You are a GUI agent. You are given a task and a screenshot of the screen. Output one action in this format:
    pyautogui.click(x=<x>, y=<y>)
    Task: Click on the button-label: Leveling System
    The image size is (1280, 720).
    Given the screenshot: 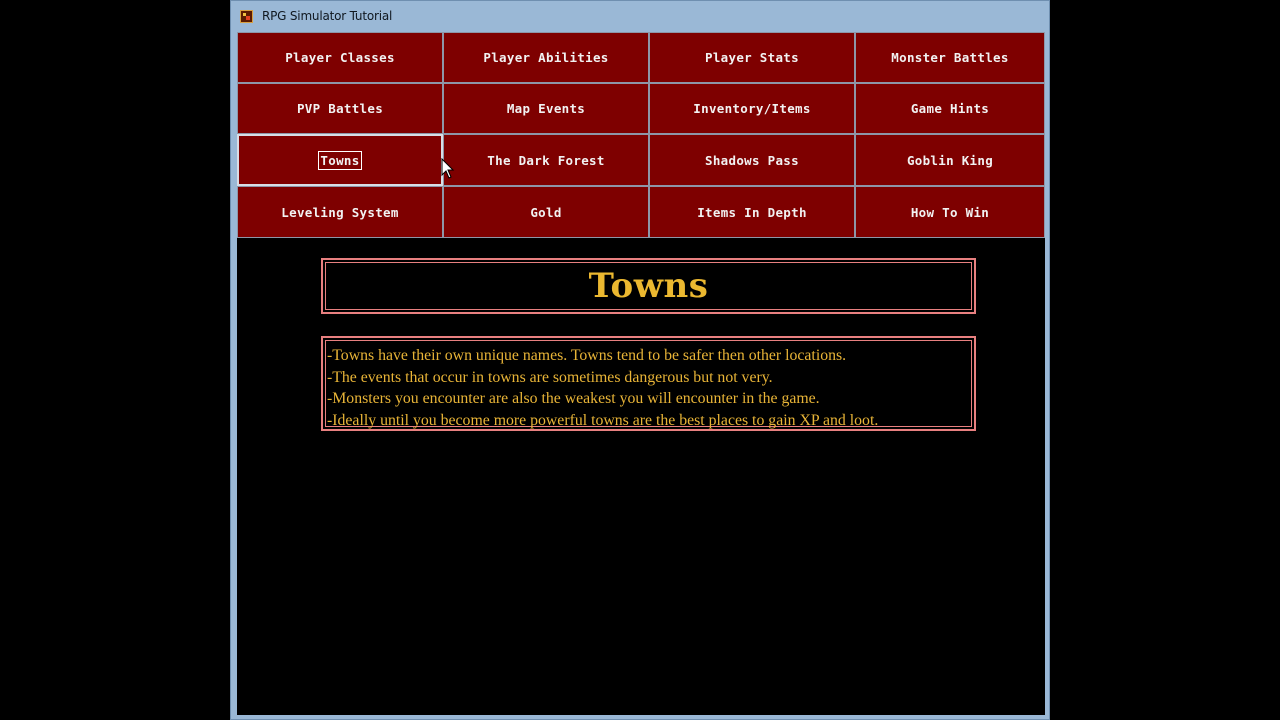 What is the action you would take?
    pyautogui.click(x=340, y=212)
    